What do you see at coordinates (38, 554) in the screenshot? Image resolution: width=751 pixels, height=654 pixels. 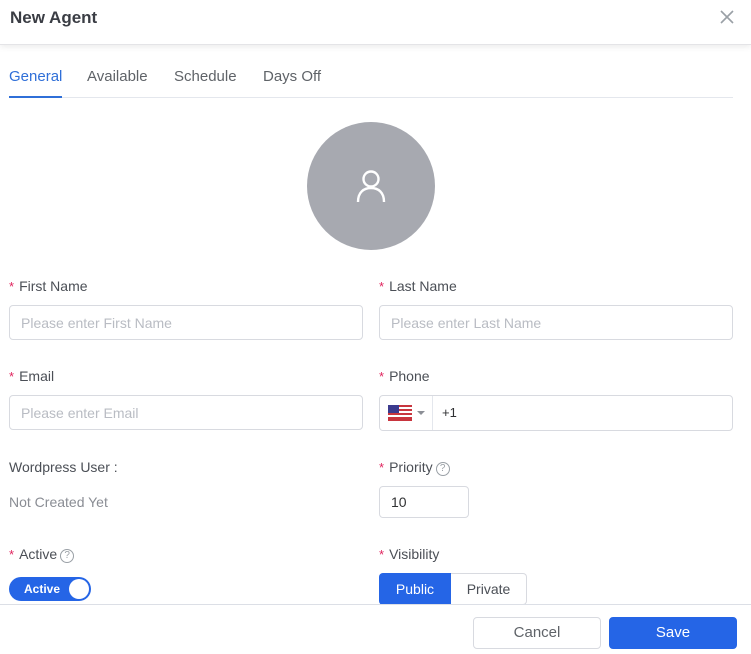 I see `active-label-text: Active` at bounding box center [38, 554].